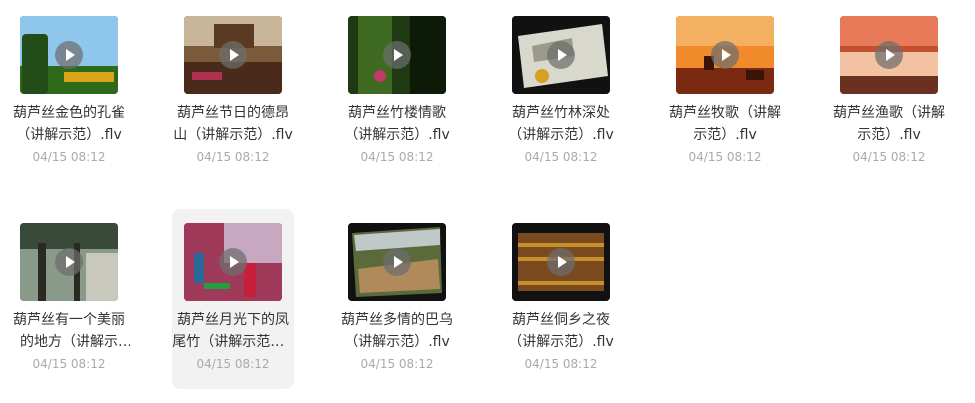 The image size is (975, 403). What do you see at coordinates (69, 236) in the screenshot?
I see `thumb-canopy` at bounding box center [69, 236].